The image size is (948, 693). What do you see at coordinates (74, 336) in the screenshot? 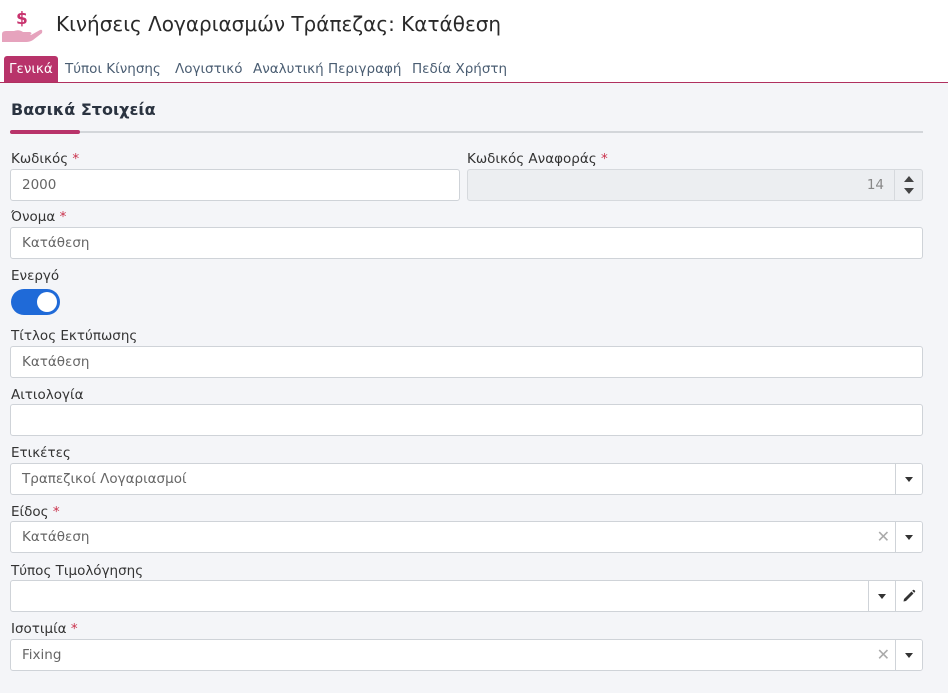
I see `print-title-label: Τίτλος Εκτύπωσης` at bounding box center [74, 336].